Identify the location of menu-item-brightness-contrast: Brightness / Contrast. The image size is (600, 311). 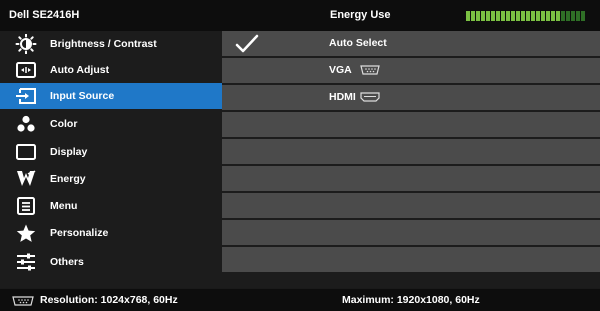
(111, 44).